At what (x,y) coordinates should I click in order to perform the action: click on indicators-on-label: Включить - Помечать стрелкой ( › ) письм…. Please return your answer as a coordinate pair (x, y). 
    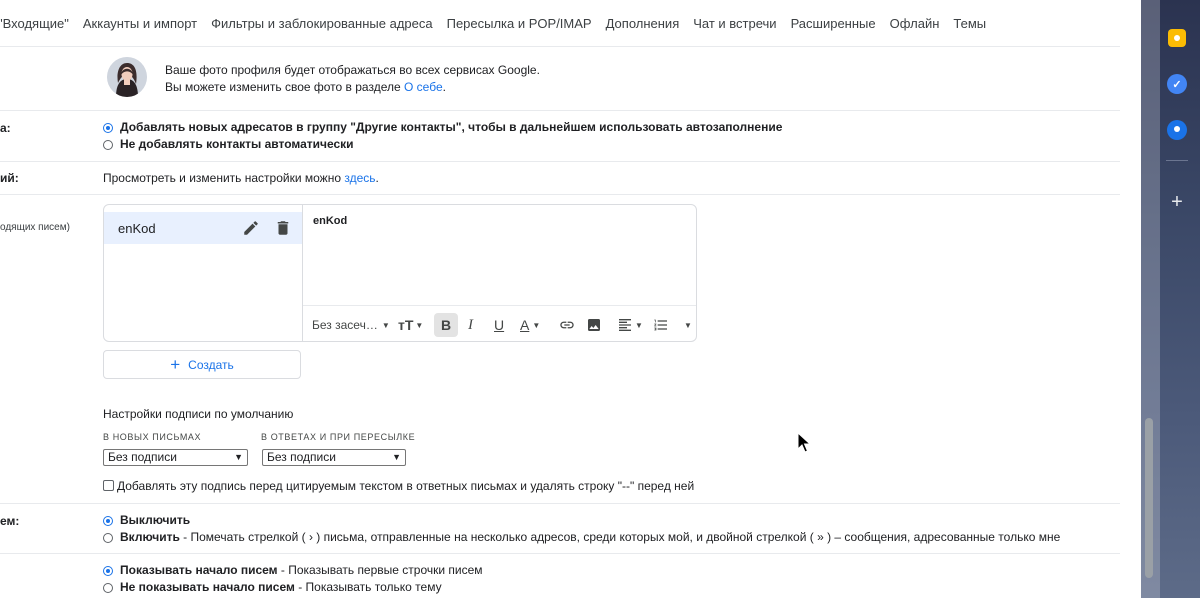
    Looking at the image, I should click on (590, 537).